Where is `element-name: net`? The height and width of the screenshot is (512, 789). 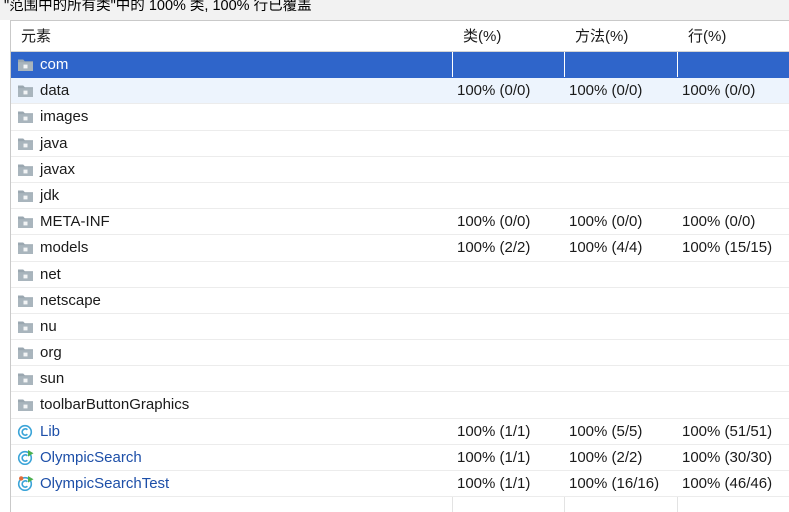 element-name: net is located at coordinates (50, 274).